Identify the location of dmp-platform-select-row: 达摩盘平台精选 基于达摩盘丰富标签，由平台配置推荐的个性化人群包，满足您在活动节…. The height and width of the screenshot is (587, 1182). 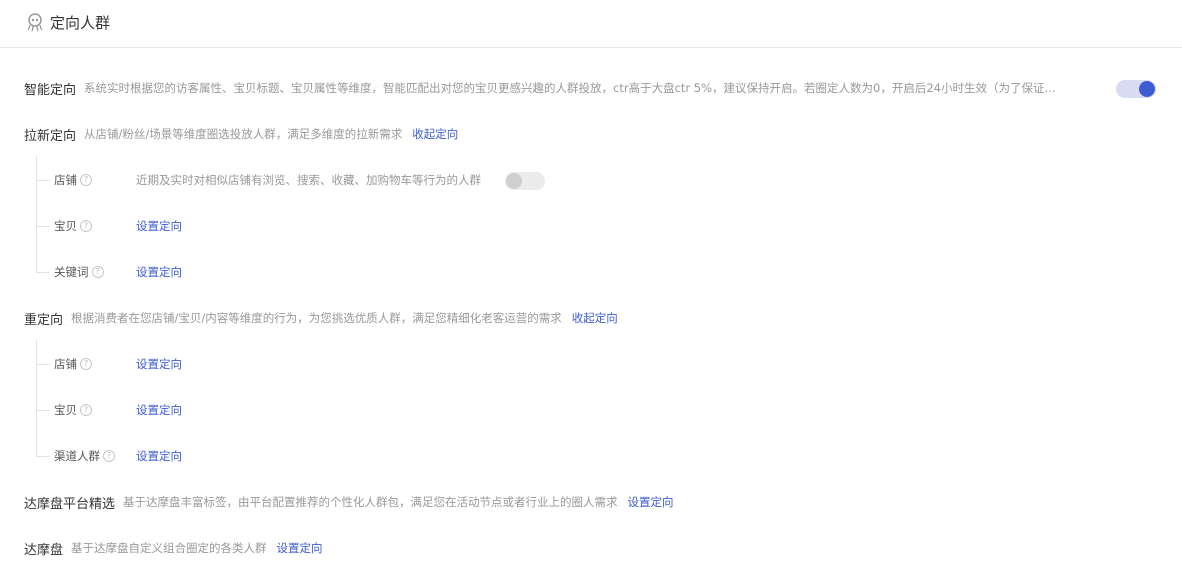
(349, 502).